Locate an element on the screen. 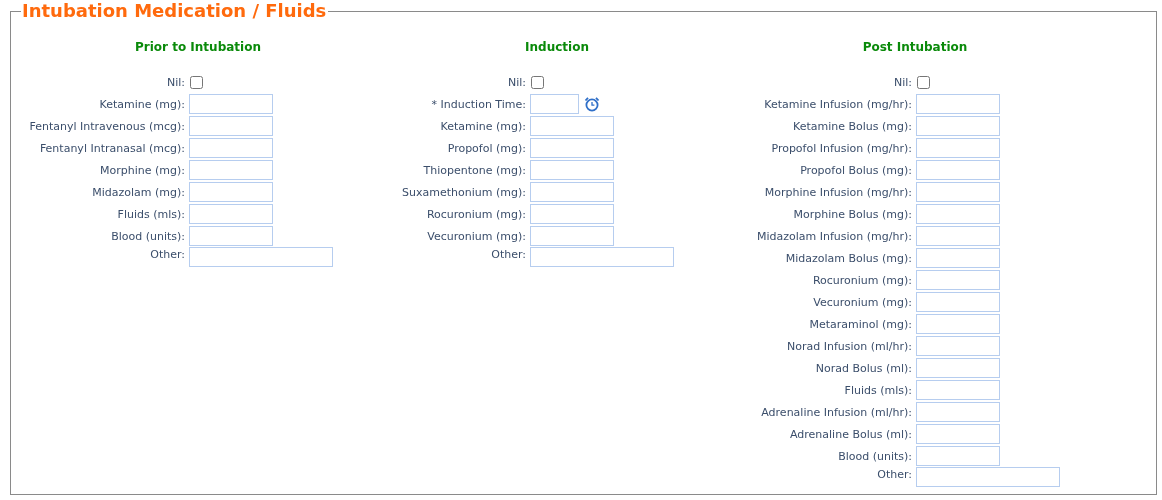 This screenshot has width=1162, height=500. field-label: * Induction Time: is located at coordinates (478, 104).